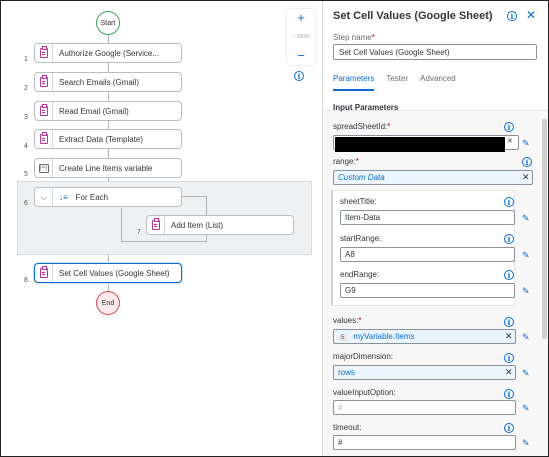 This screenshot has width=549, height=457. What do you see at coordinates (354, 82) in the screenshot?
I see `tab-parameters: Parameters` at bounding box center [354, 82].